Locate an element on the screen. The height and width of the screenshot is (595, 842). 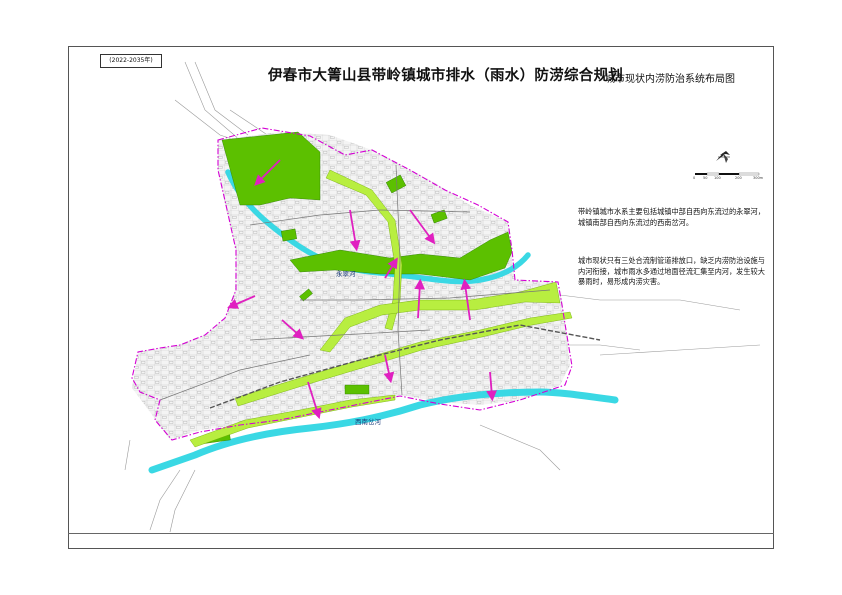
scale-bar: 0 50 100 200 300m is located at coordinates (728, 176).